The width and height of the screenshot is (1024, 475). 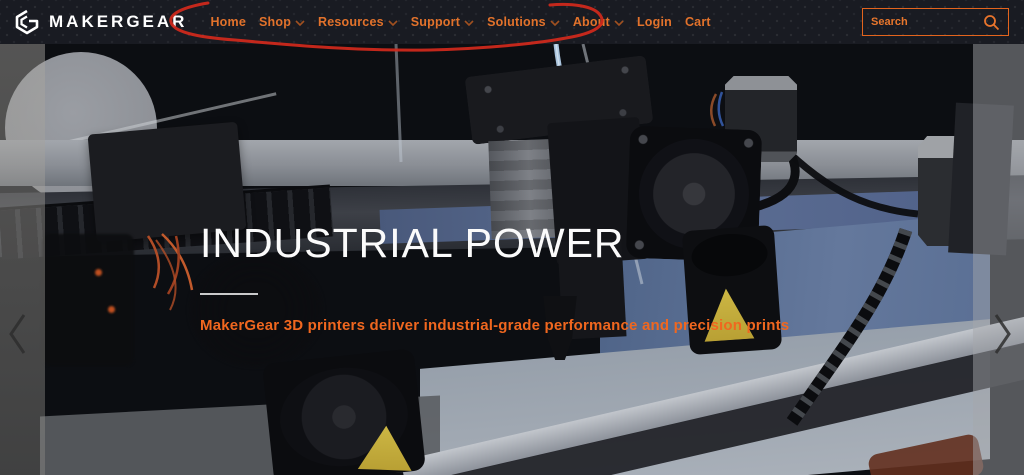 What do you see at coordinates (927, 22) in the screenshot?
I see `search-input` at bounding box center [927, 22].